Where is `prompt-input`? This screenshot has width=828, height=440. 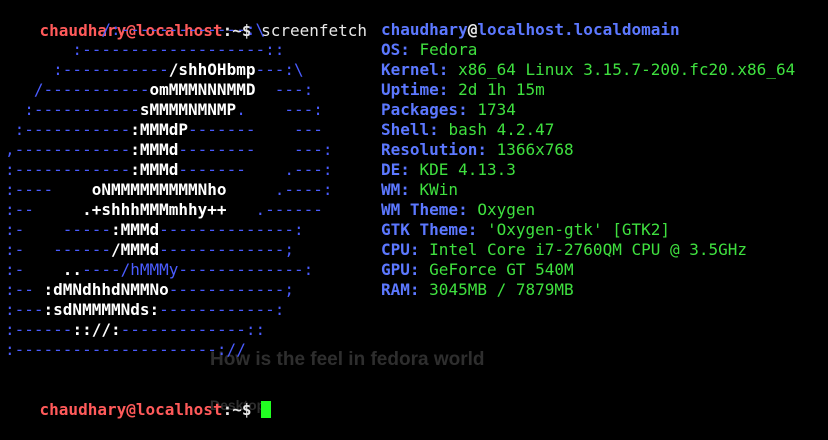 prompt-input is located at coordinates (256, 409).